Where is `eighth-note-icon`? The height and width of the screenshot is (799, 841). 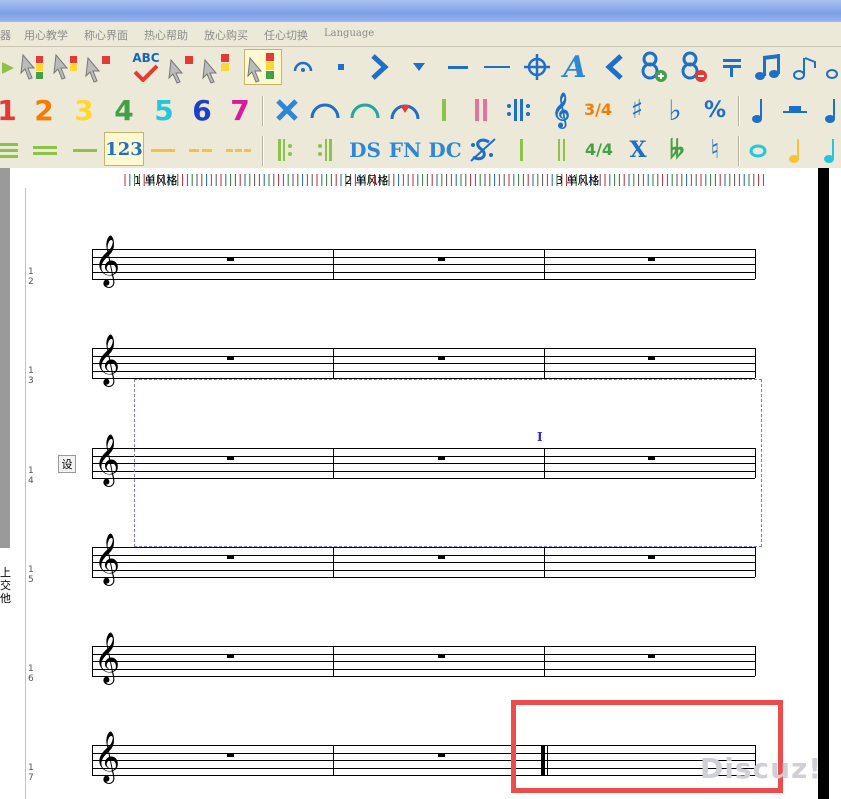 eighth-note-icon is located at coordinates (831, 110).